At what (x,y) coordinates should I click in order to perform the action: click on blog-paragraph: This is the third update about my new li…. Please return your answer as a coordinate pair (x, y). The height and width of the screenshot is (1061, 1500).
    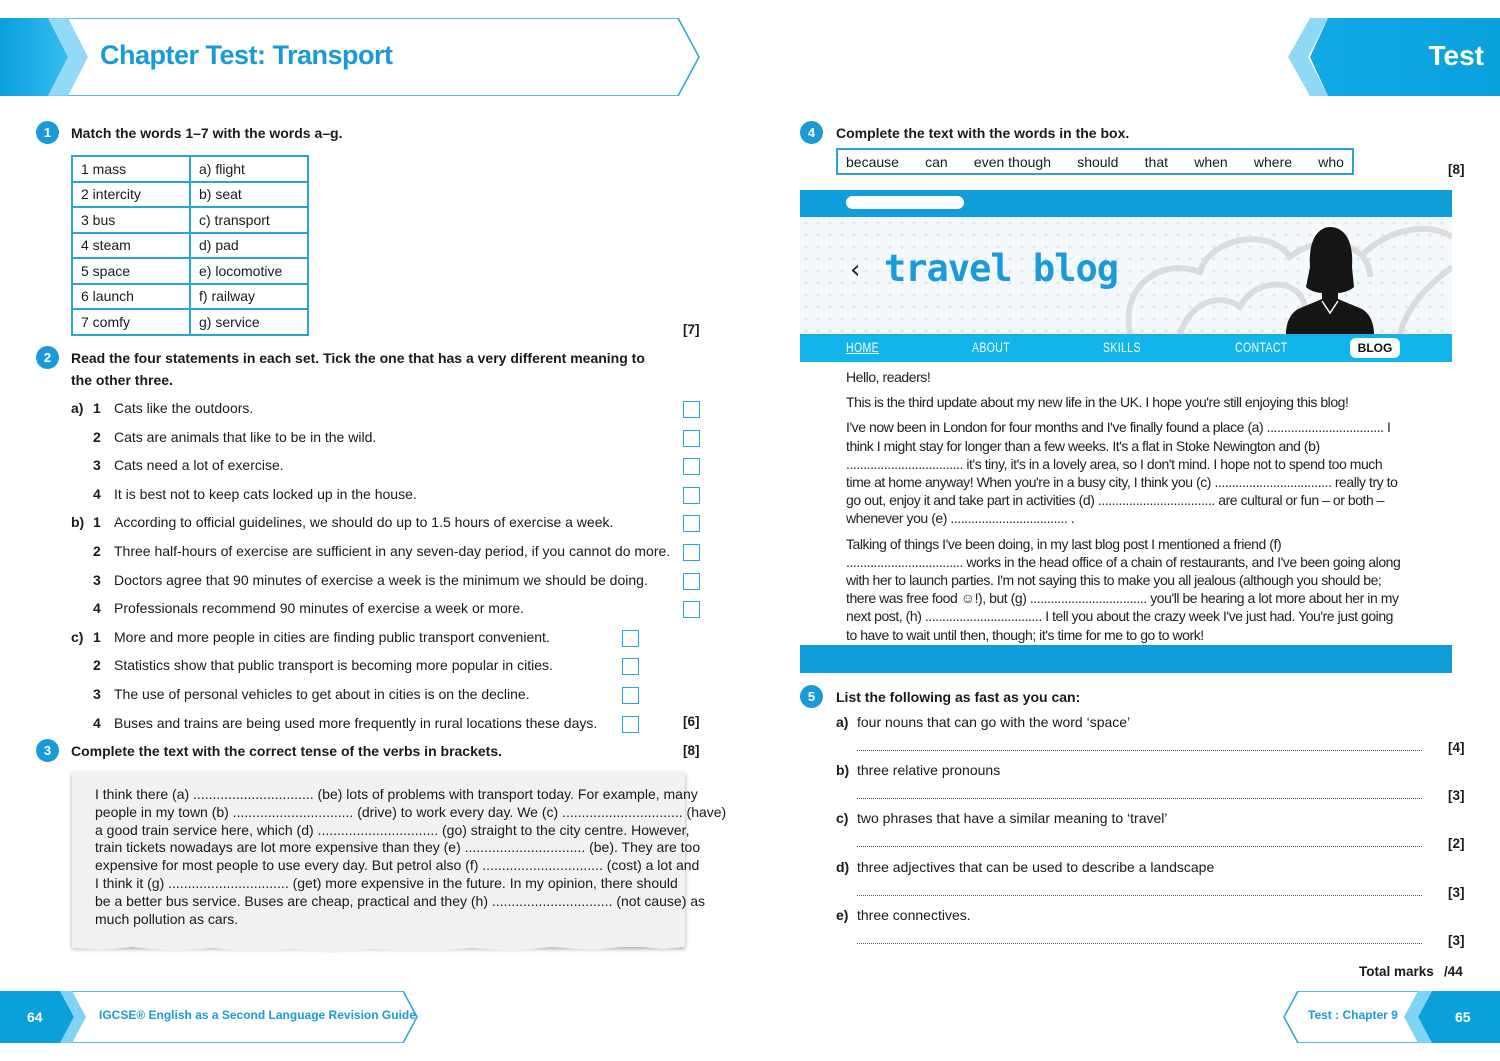
    Looking at the image, I should click on (1097, 402).